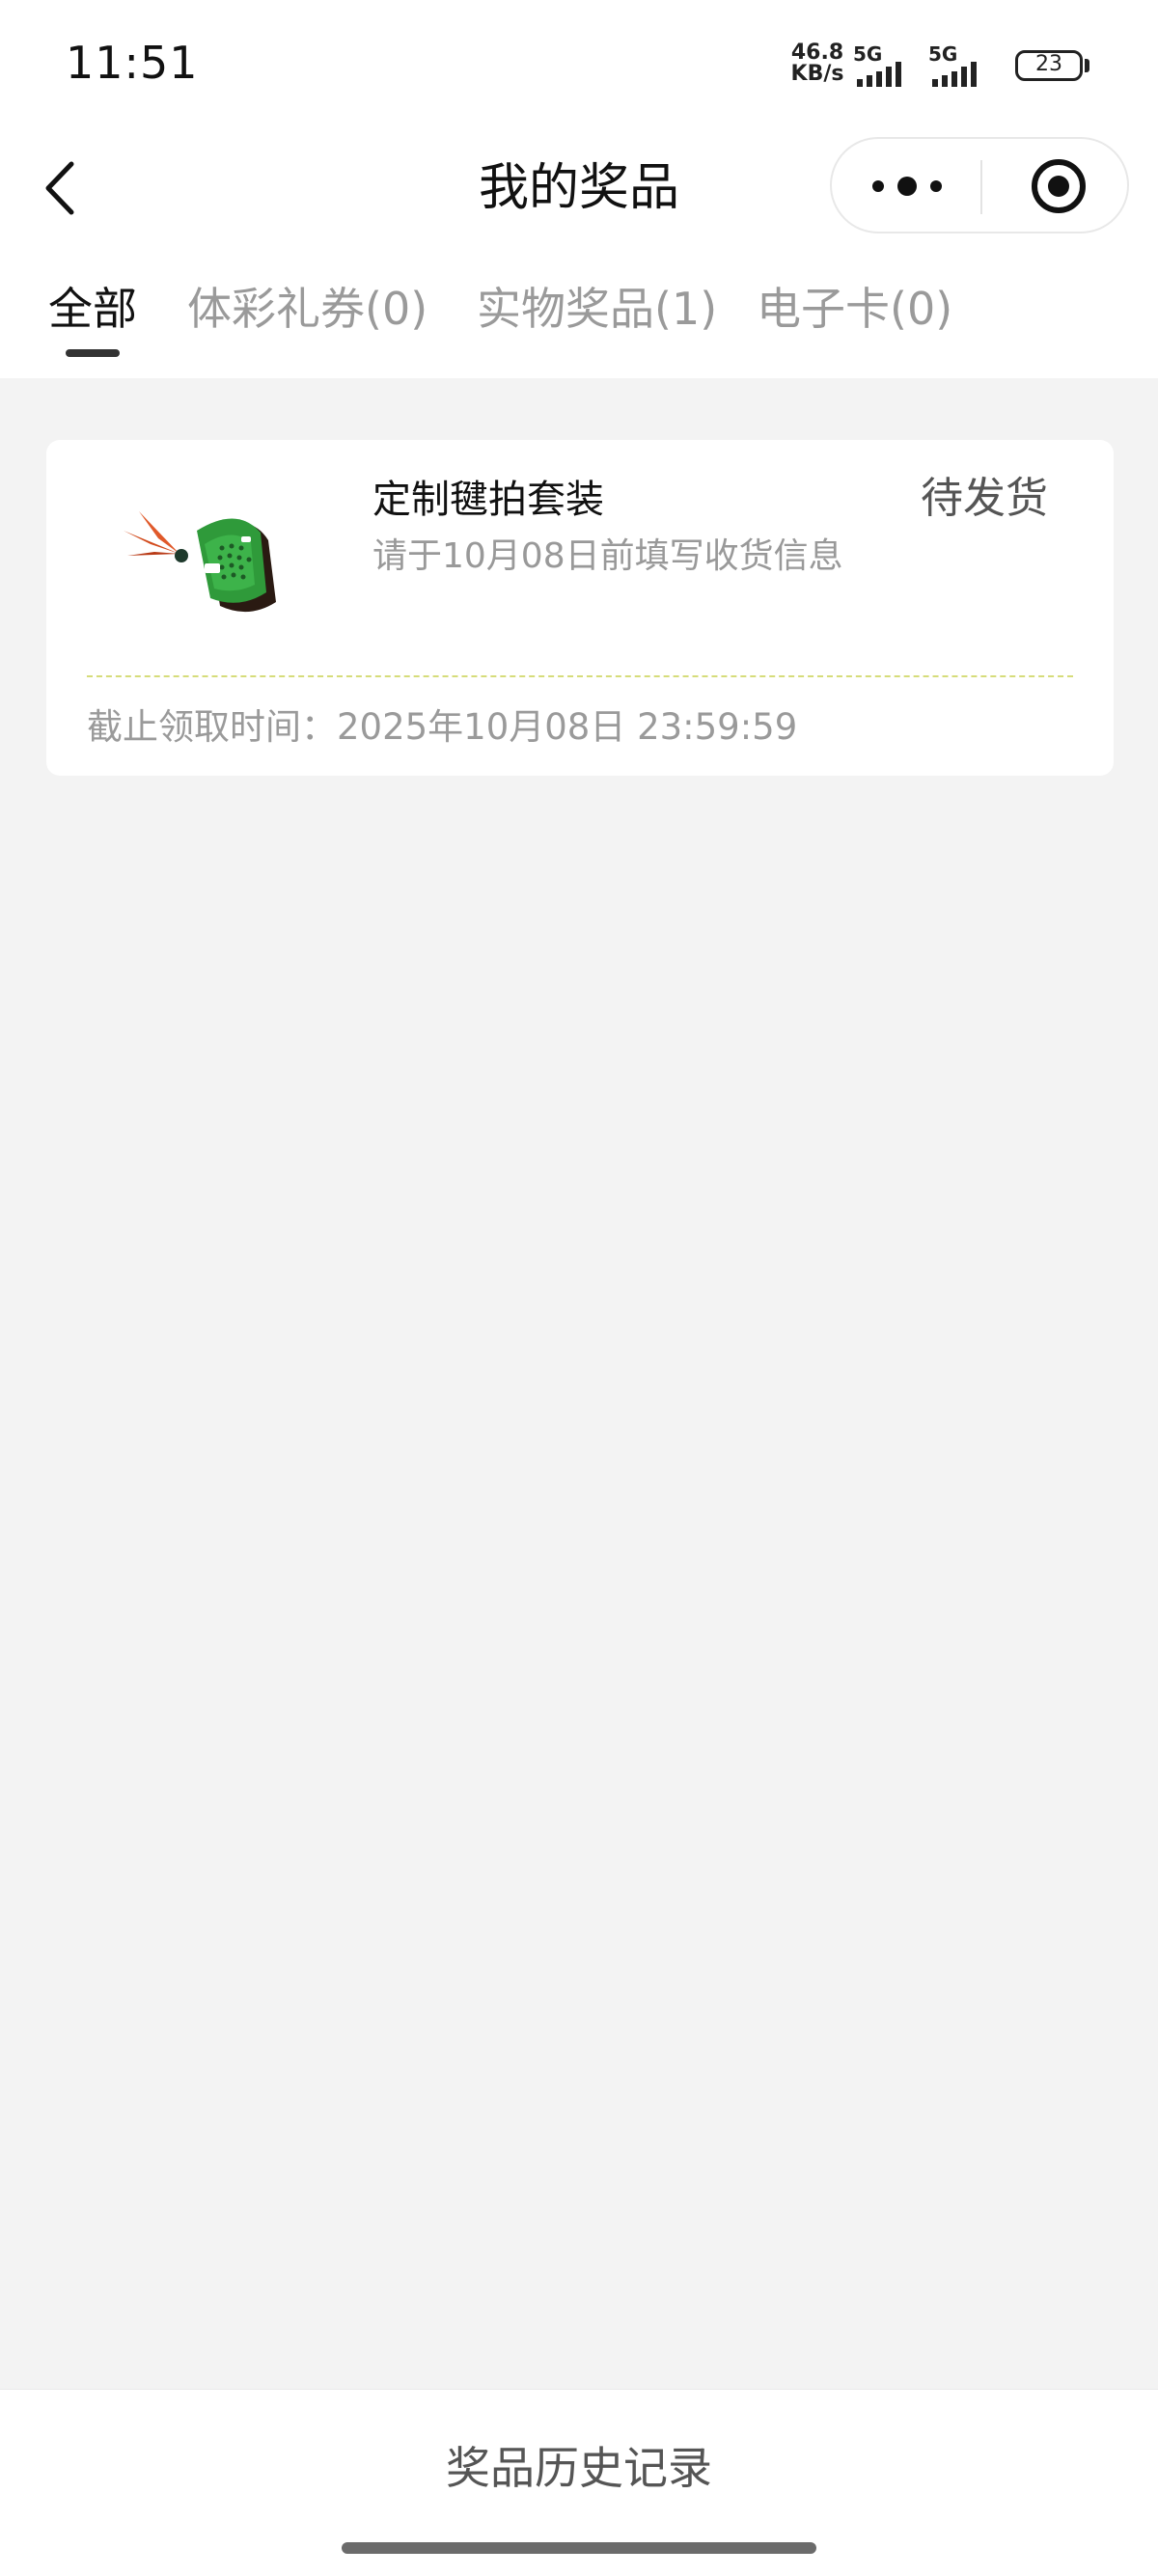  What do you see at coordinates (817, 53) in the screenshot?
I see `network-speed-value: 46.8` at bounding box center [817, 53].